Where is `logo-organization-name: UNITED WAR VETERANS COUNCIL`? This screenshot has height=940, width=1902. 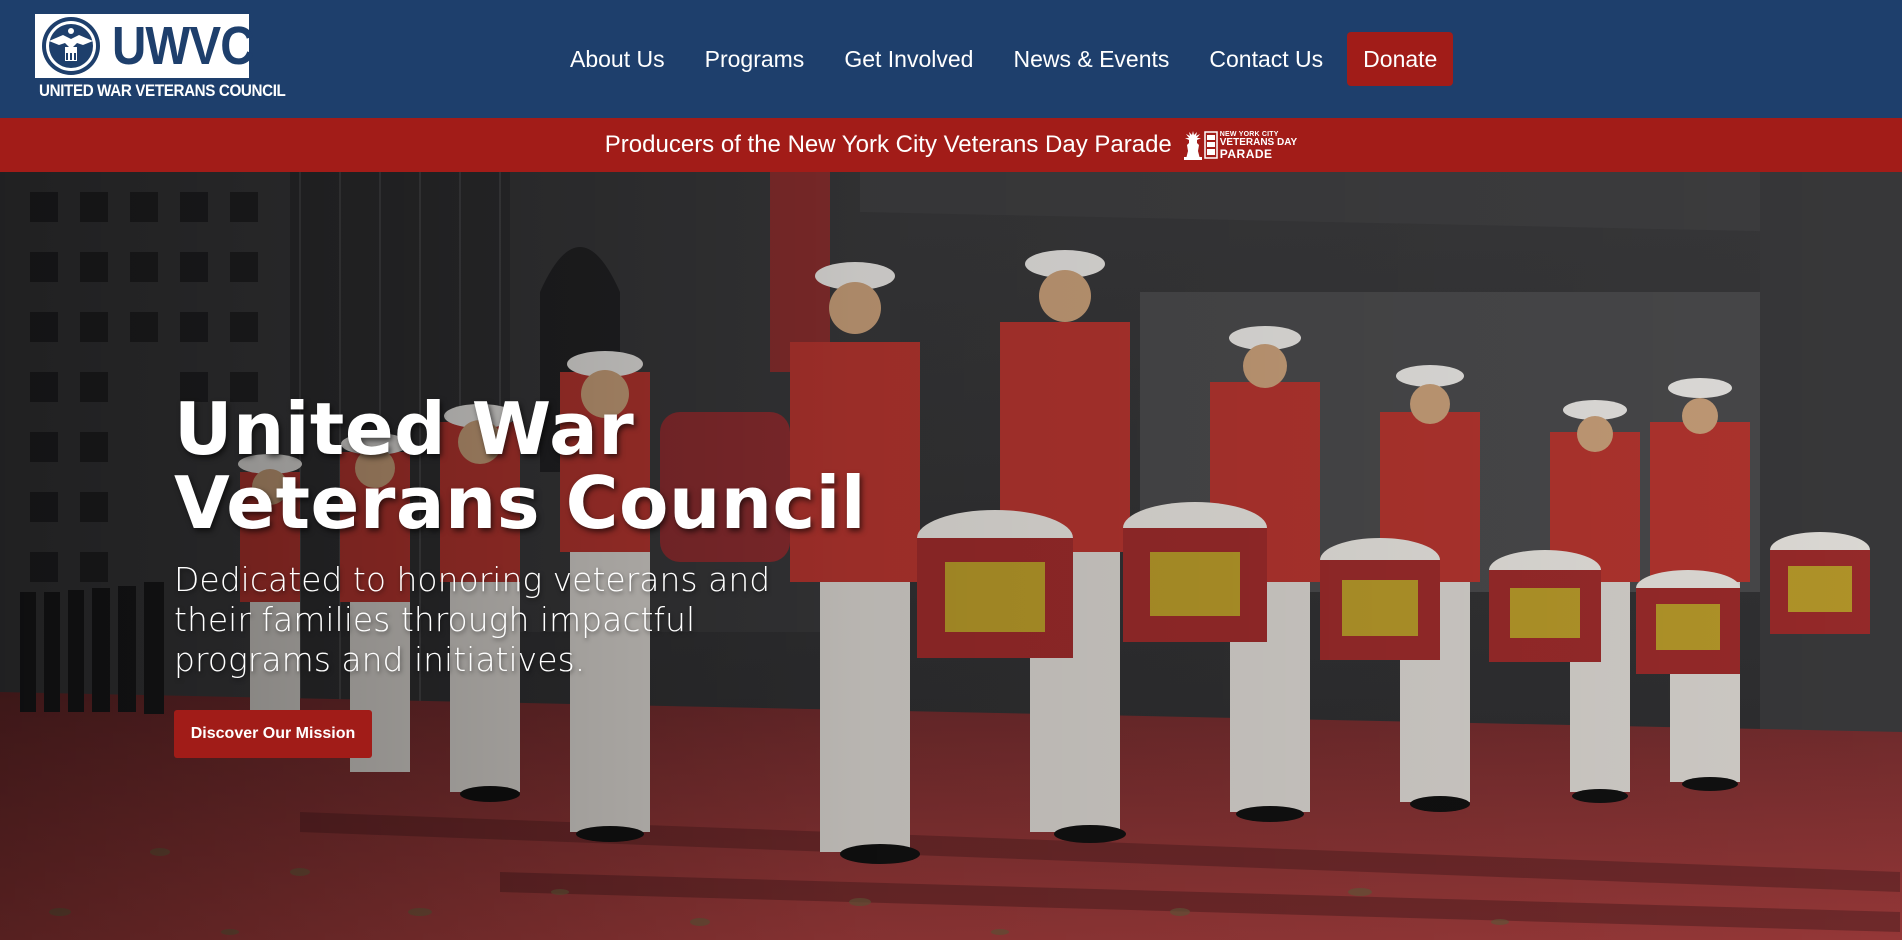
logo-organization-name: UNITED WAR VETERANS COUNCIL is located at coordinates (162, 91).